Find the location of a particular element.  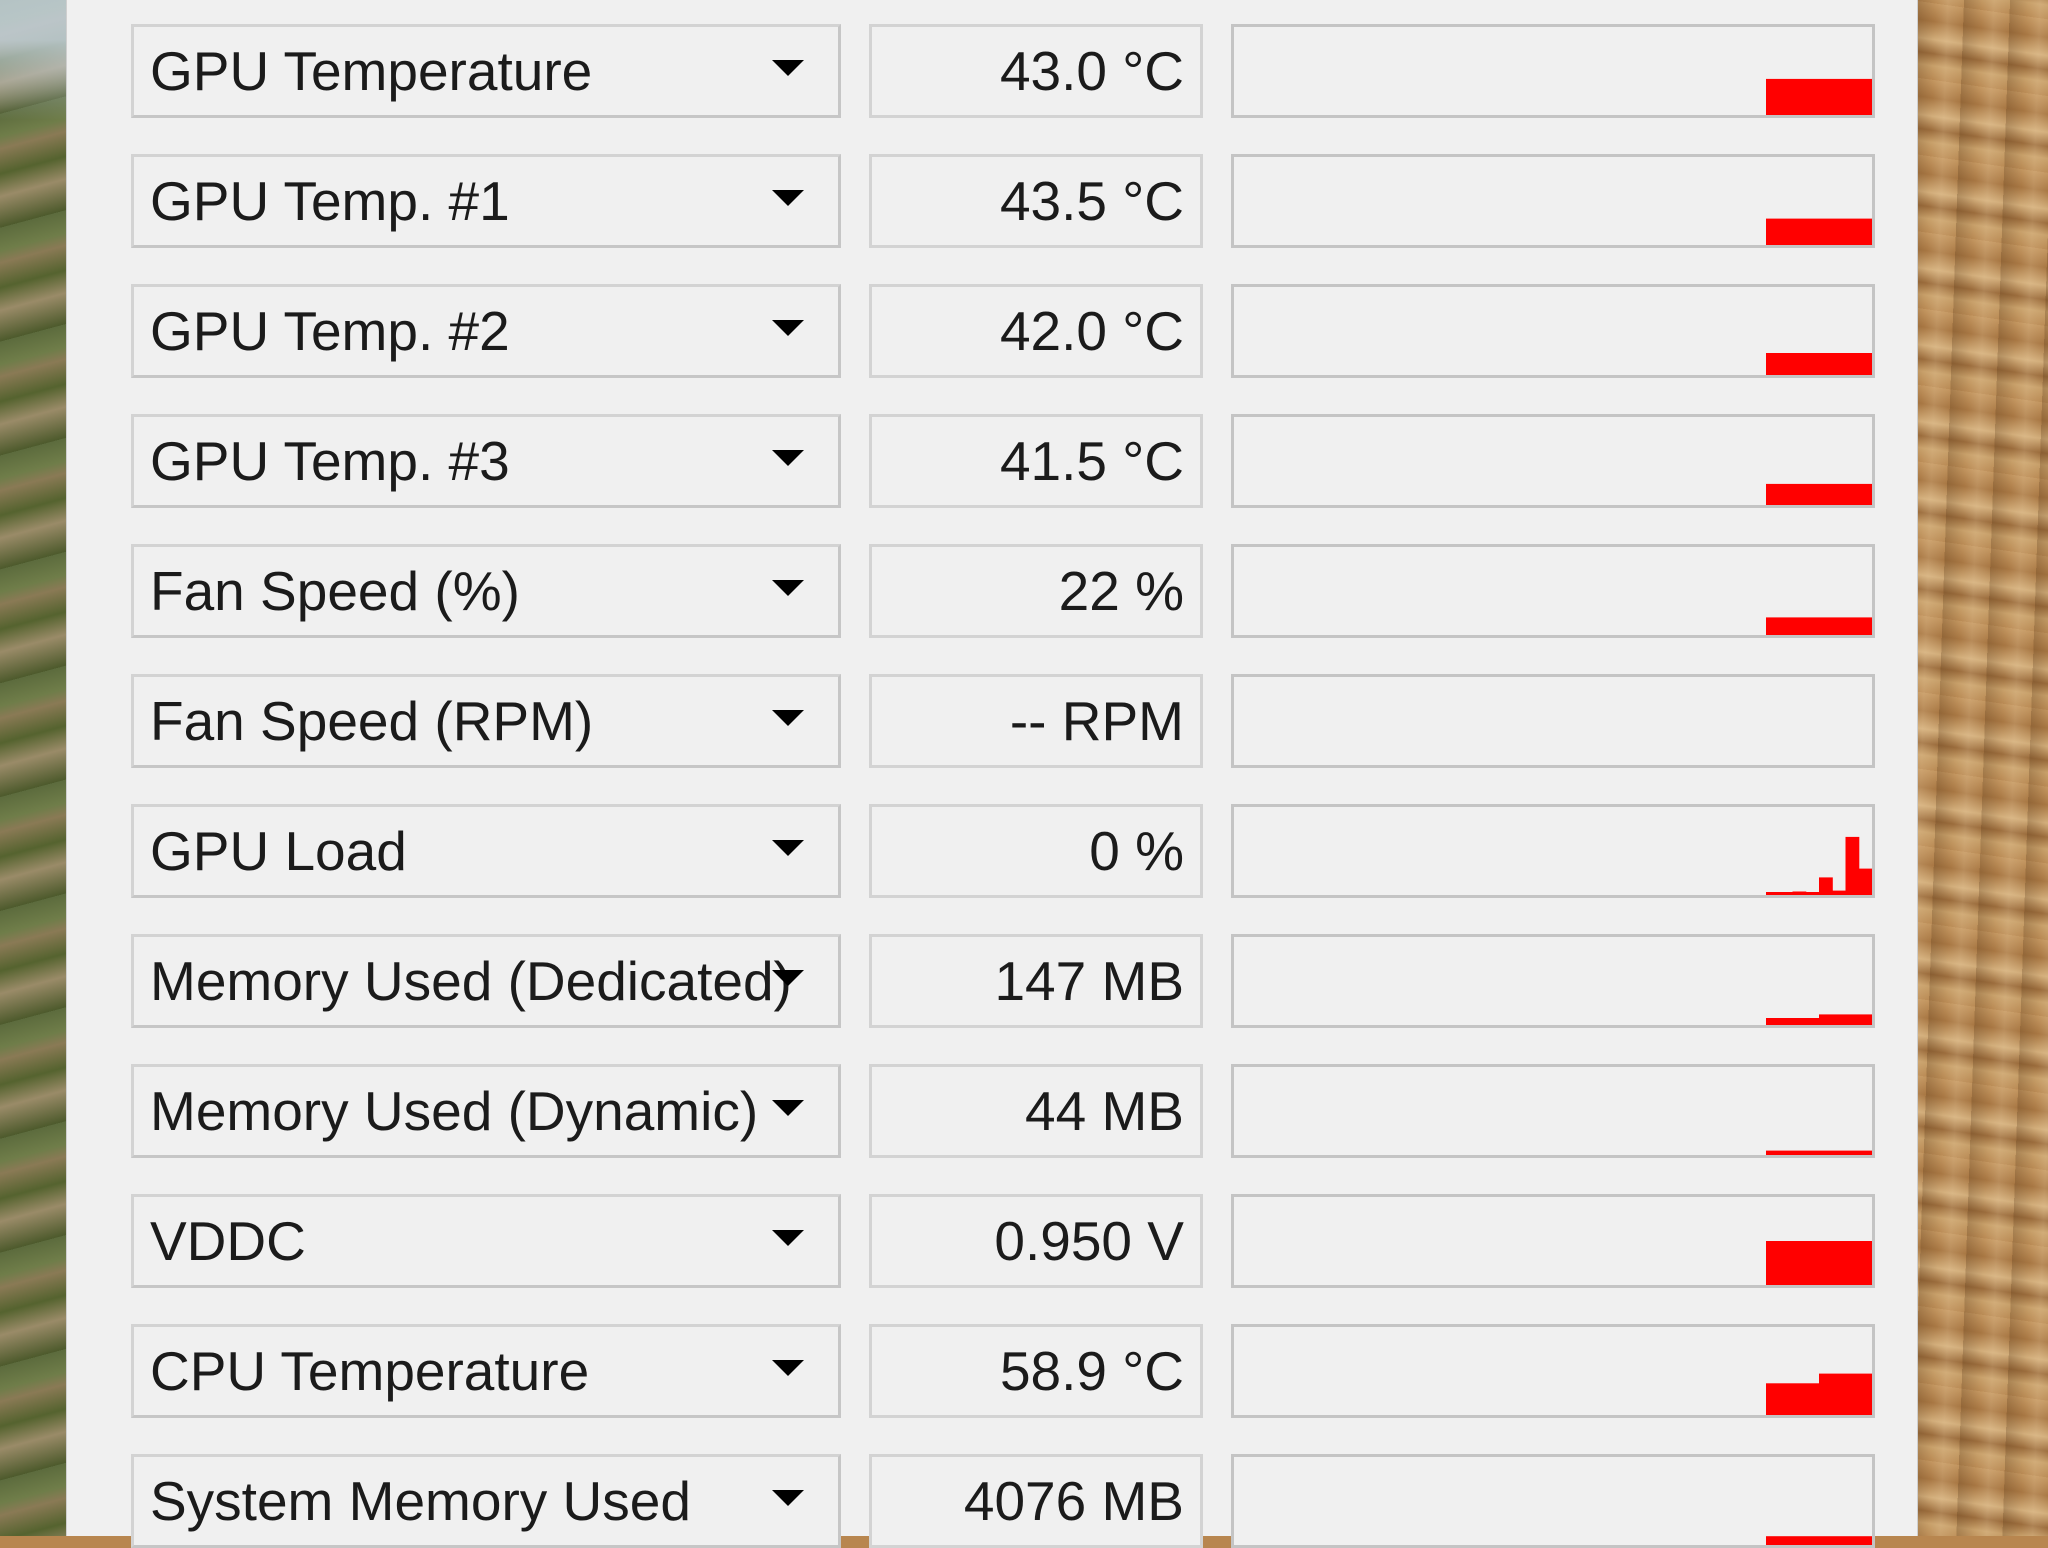

sensor-value-field: 58.9 °C is located at coordinates (1036, 1371).